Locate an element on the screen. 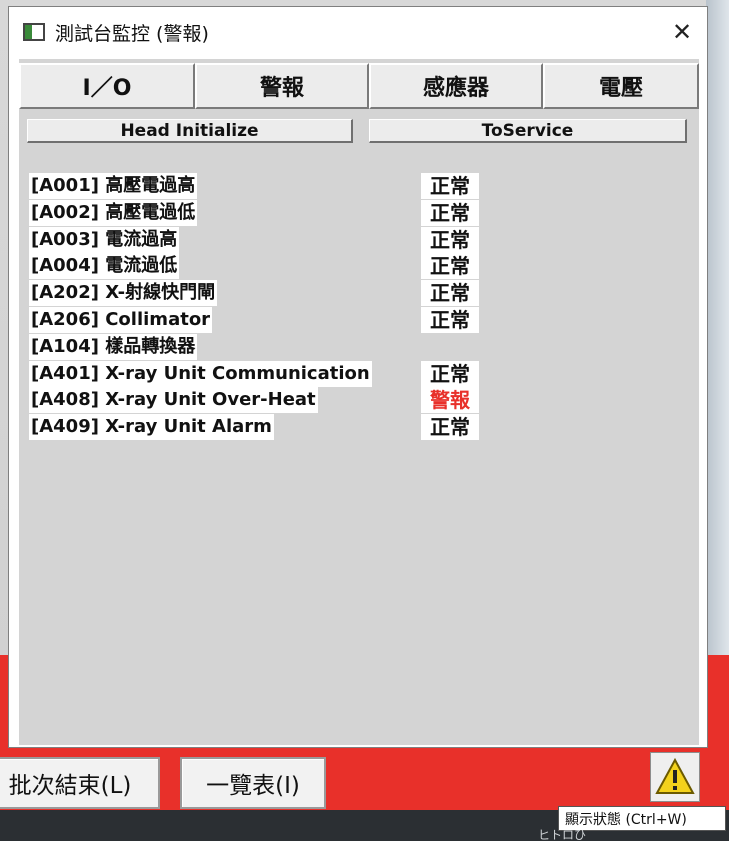  alarm-label: [A206] Collimator is located at coordinates (121, 319).